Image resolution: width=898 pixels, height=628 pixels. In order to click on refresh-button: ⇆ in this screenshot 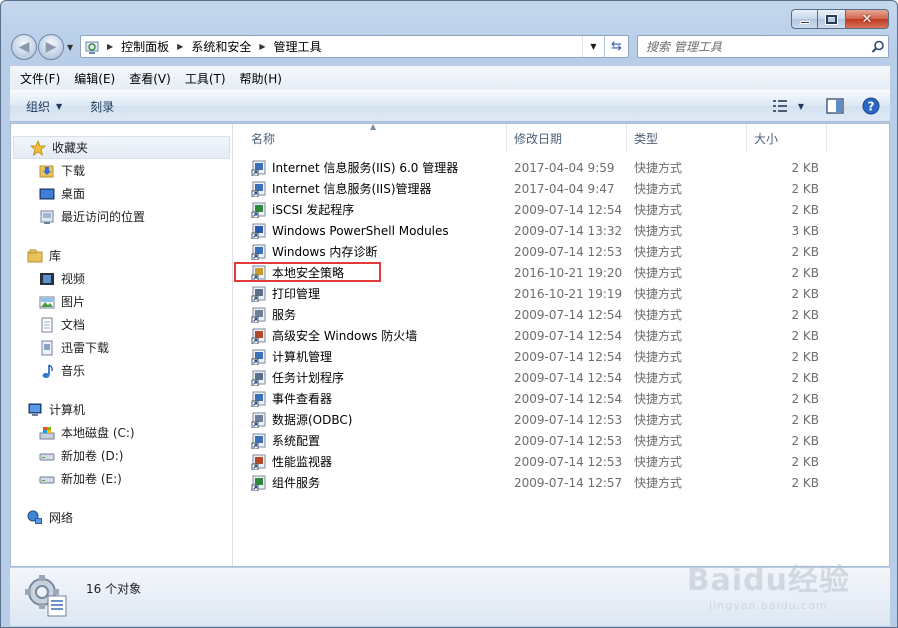, I will do `click(616, 46)`.